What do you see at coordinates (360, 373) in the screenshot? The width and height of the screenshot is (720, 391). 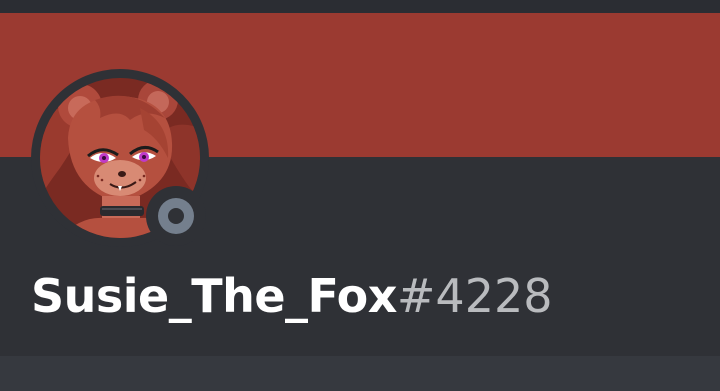 I see `profile-footer-strip` at bounding box center [360, 373].